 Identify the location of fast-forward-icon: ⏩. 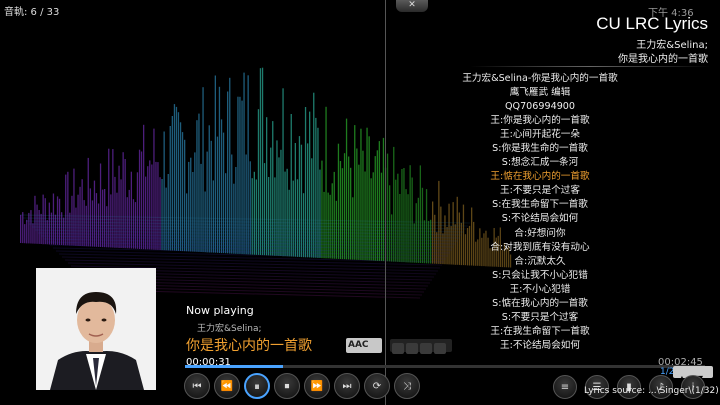
(317, 386).